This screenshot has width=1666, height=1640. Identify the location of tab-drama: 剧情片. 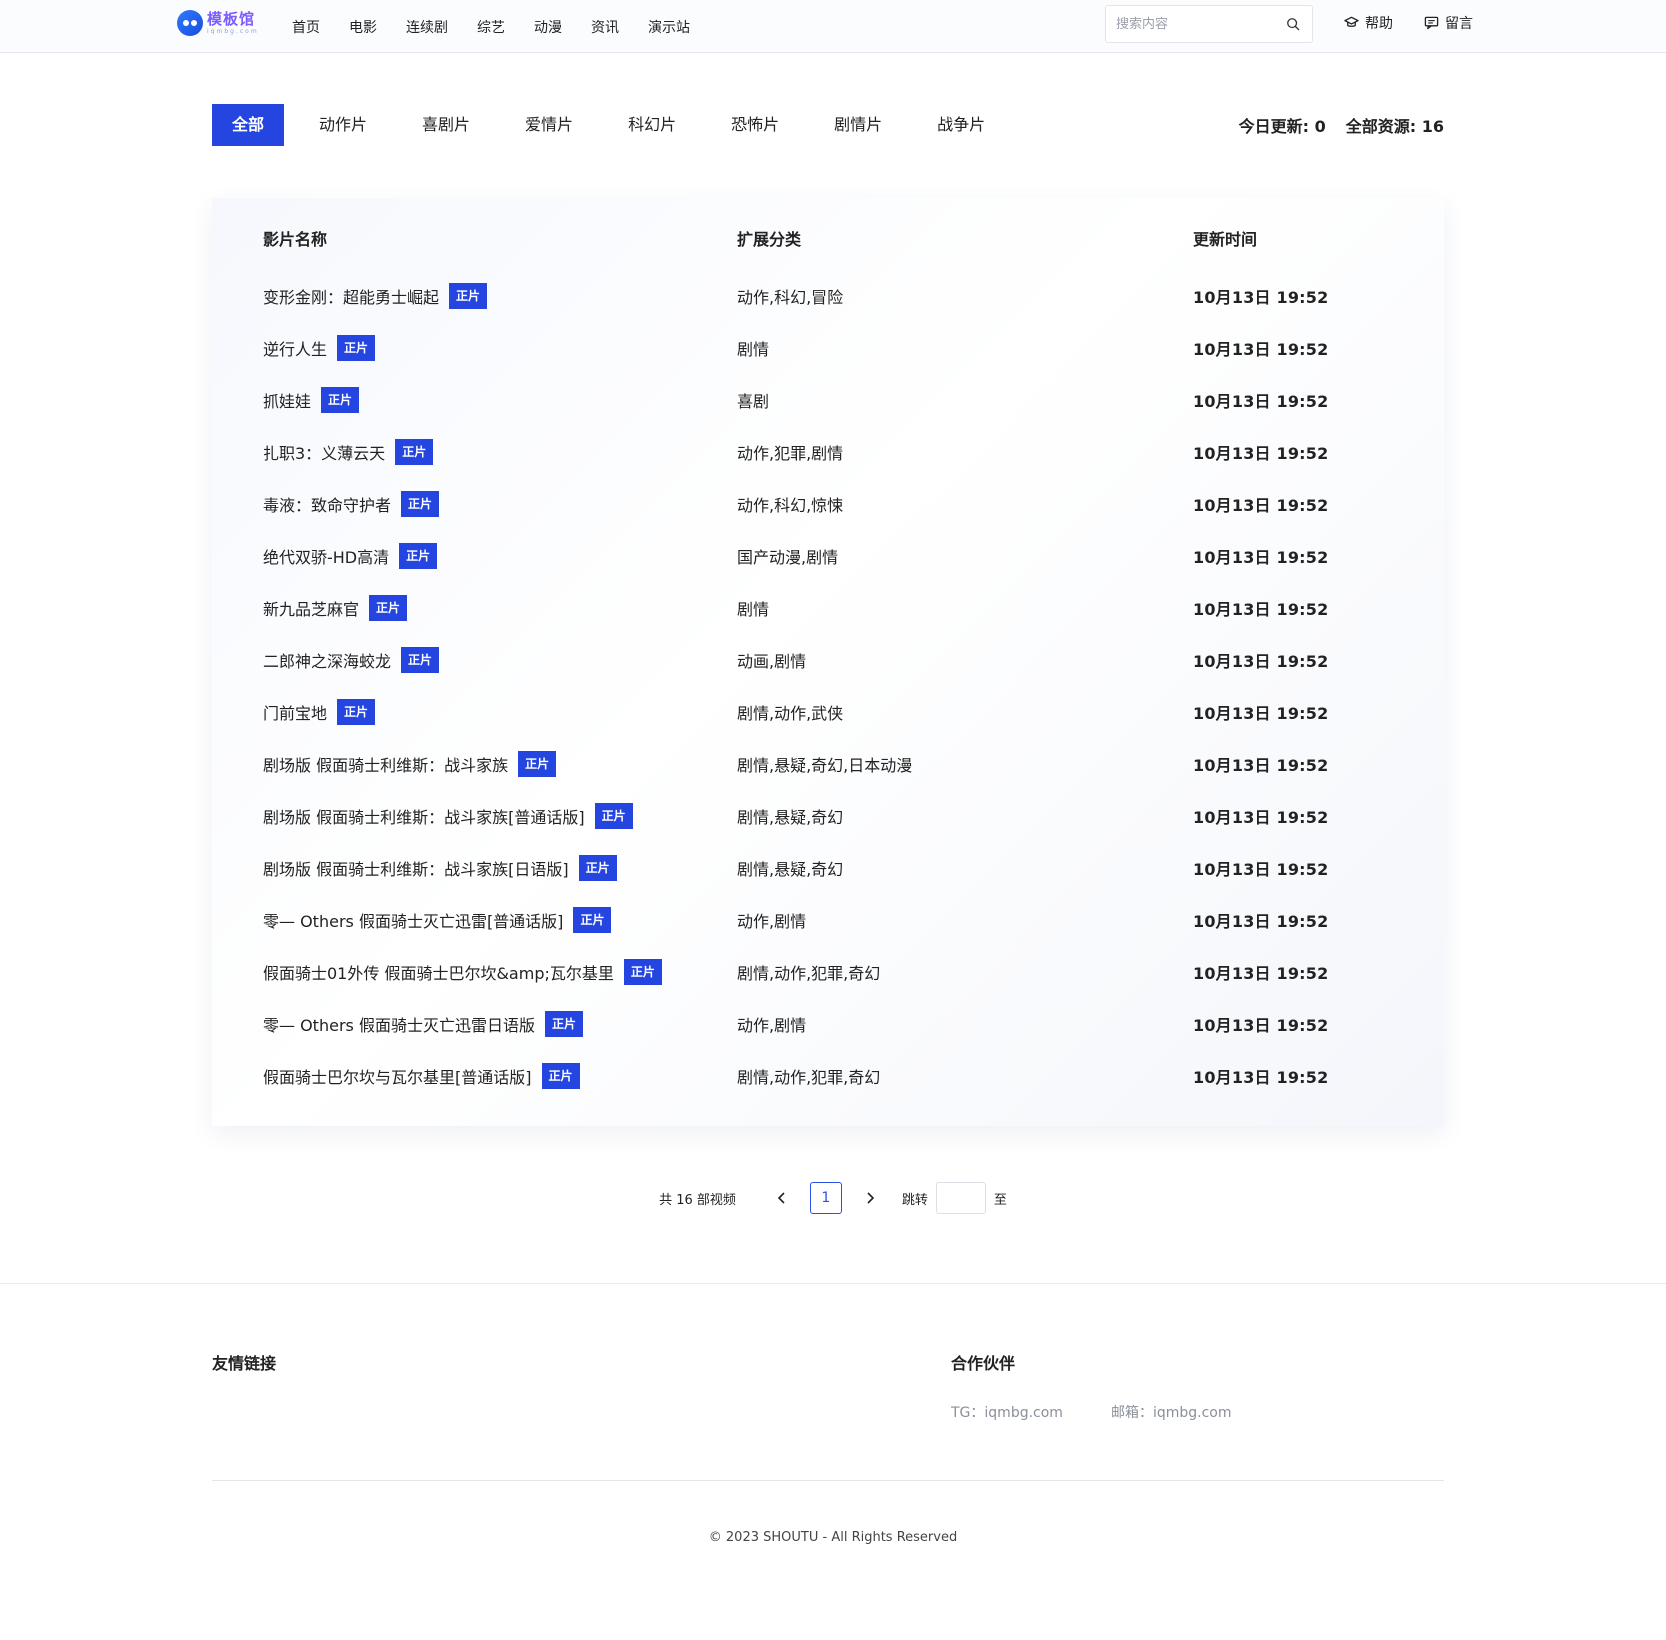
(858, 125).